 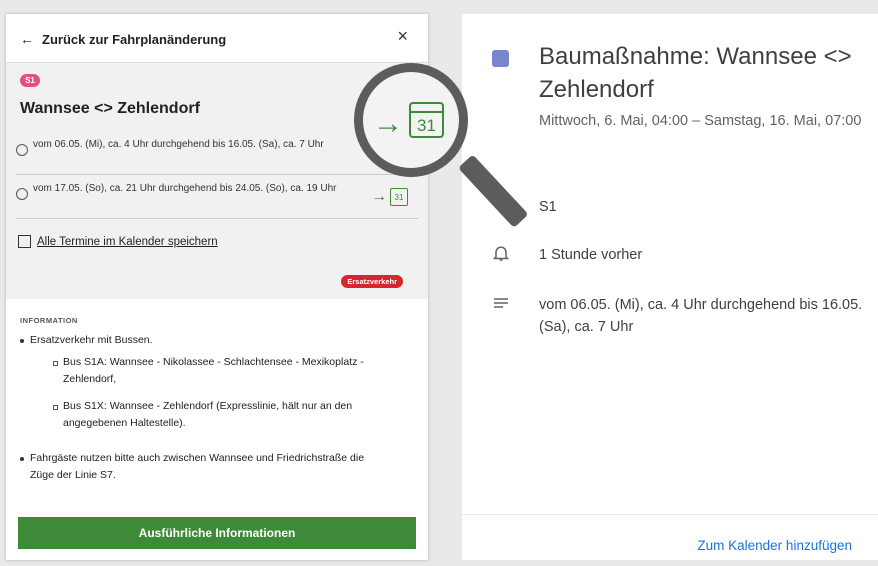 I want to click on list-item-text: Ersatzverkehr mit Bussen., so click(x=91, y=340).